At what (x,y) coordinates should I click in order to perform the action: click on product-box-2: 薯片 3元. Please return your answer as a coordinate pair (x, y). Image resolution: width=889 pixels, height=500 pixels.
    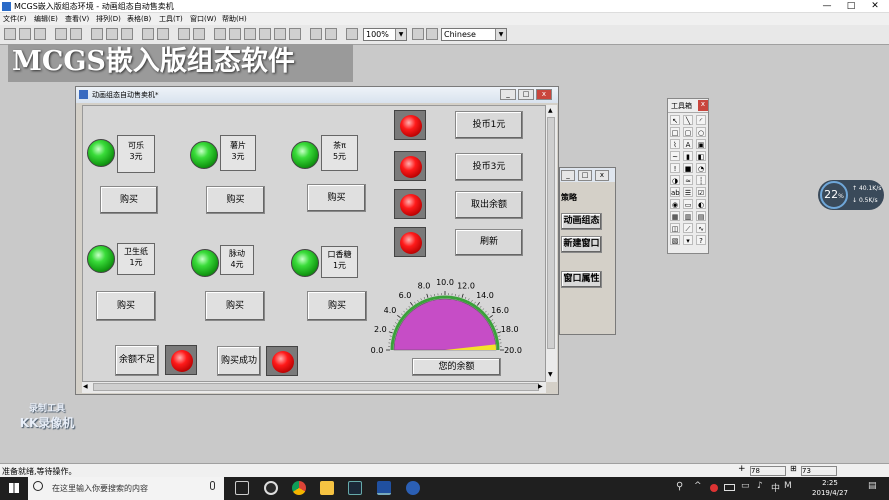
    Looking at the image, I should click on (238, 153).